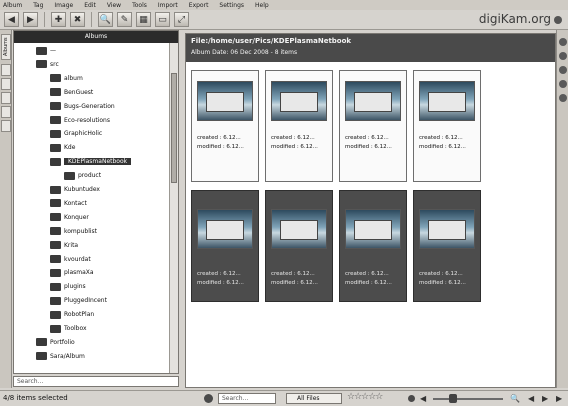 This screenshot has width=568, height=406. I want to click on colors-tab-icon, so click(563, 70).